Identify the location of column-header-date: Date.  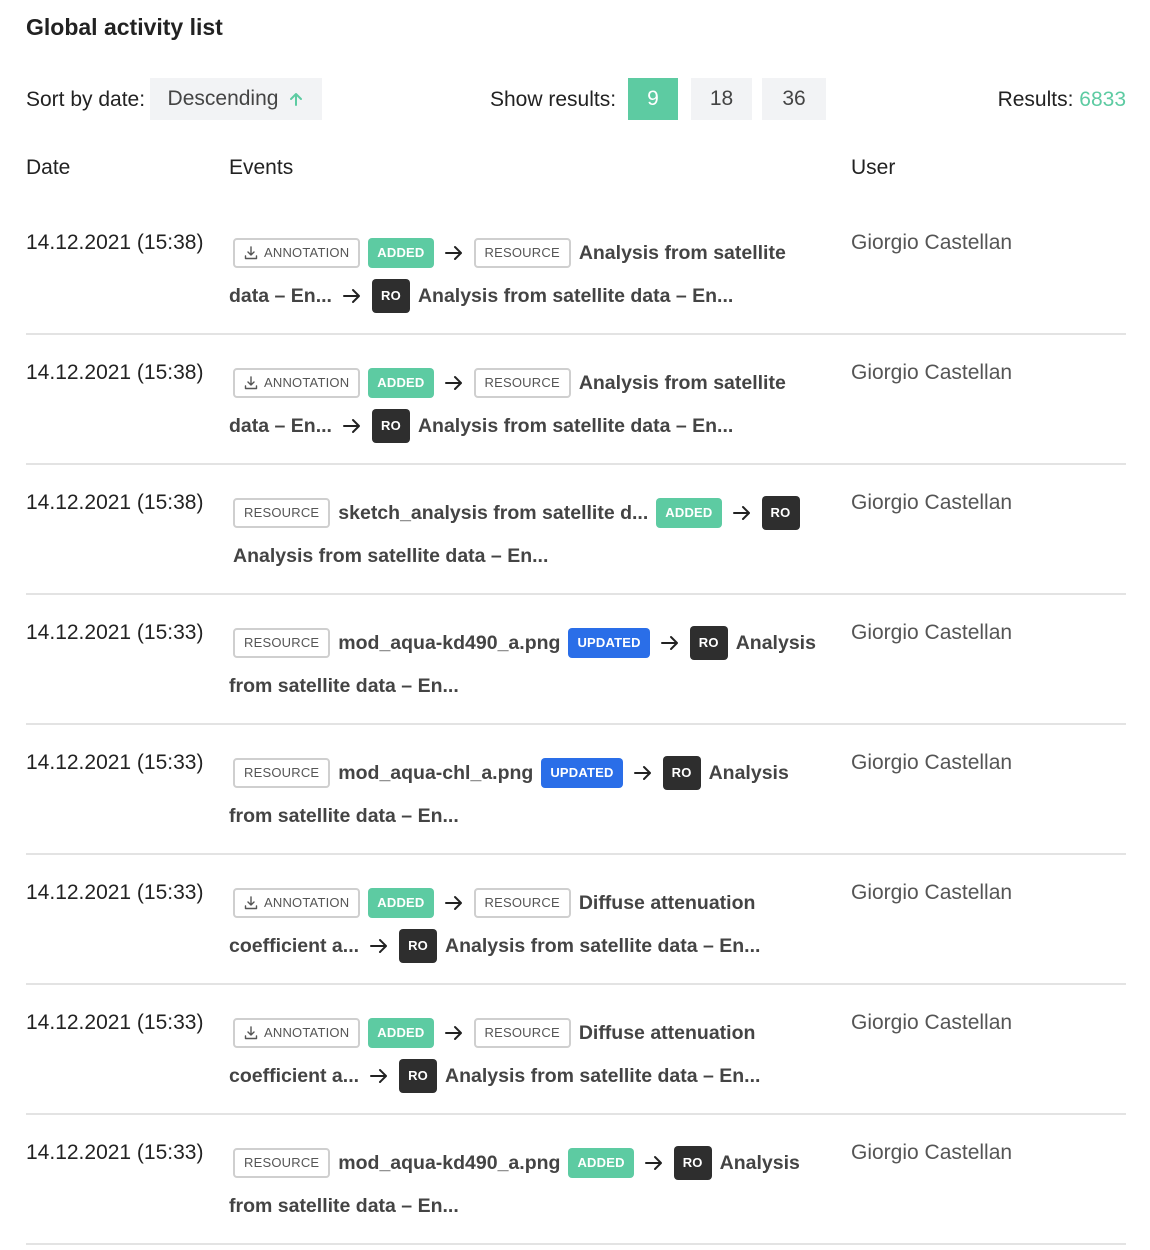
(48, 167).